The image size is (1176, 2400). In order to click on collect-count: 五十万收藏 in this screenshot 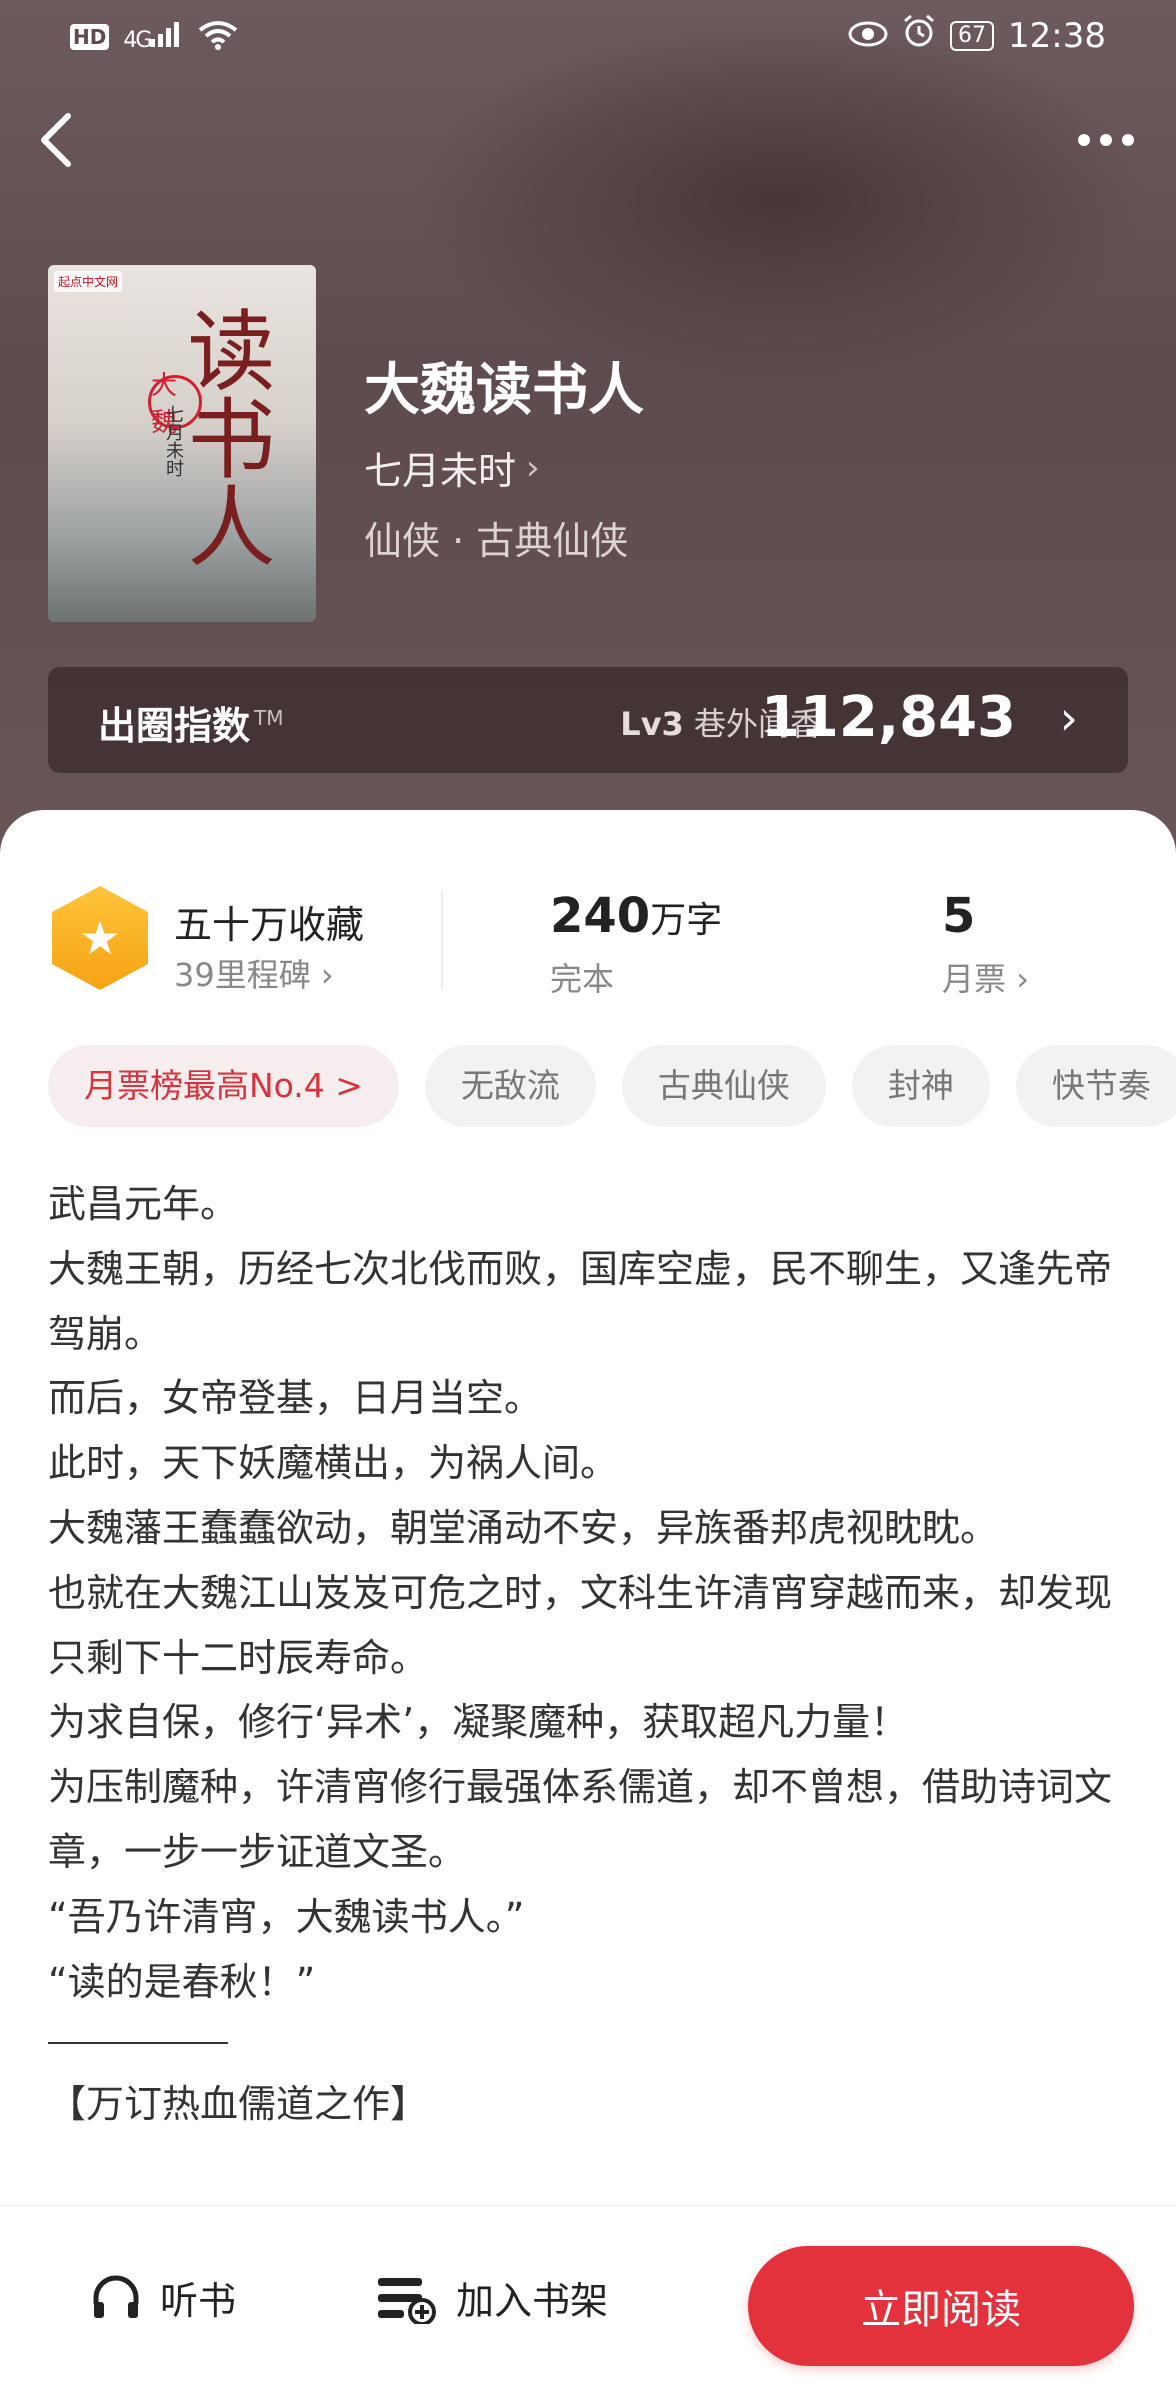, I will do `click(269, 925)`.